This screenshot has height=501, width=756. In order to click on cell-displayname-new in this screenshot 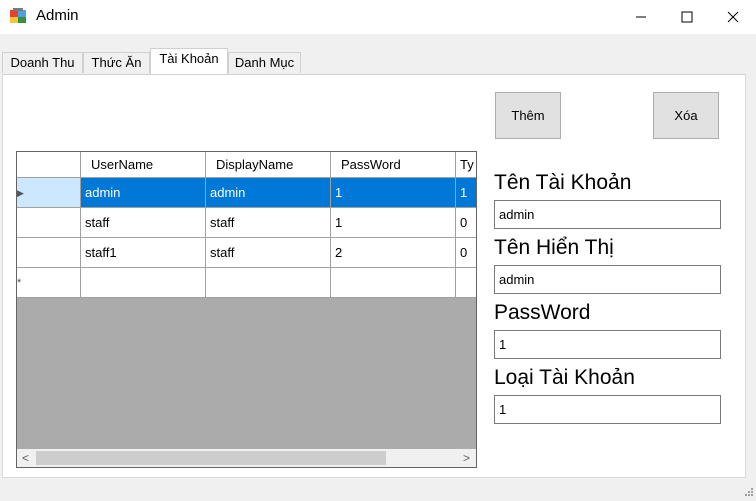, I will do `click(268, 283)`.